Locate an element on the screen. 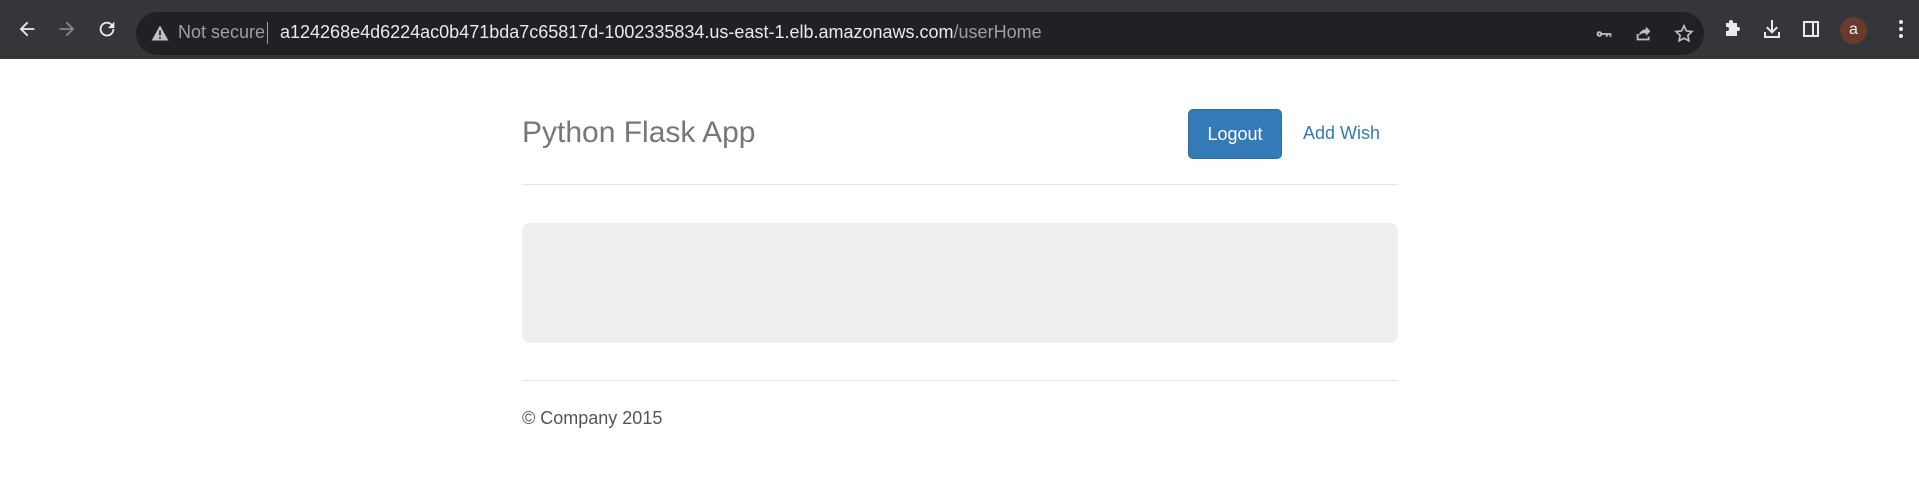 The width and height of the screenshot is (1919, 499). security-status: Not secure is located at coordinates (221, 32).